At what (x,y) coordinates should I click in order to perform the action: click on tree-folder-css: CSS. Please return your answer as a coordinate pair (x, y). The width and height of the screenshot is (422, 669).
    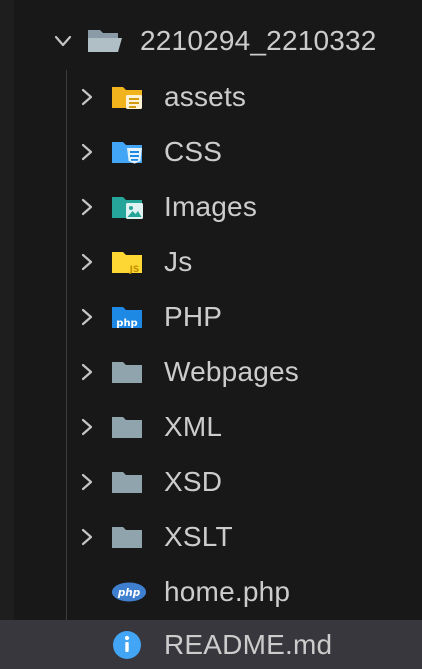
    Looking at the image, I should click on (211, 152).